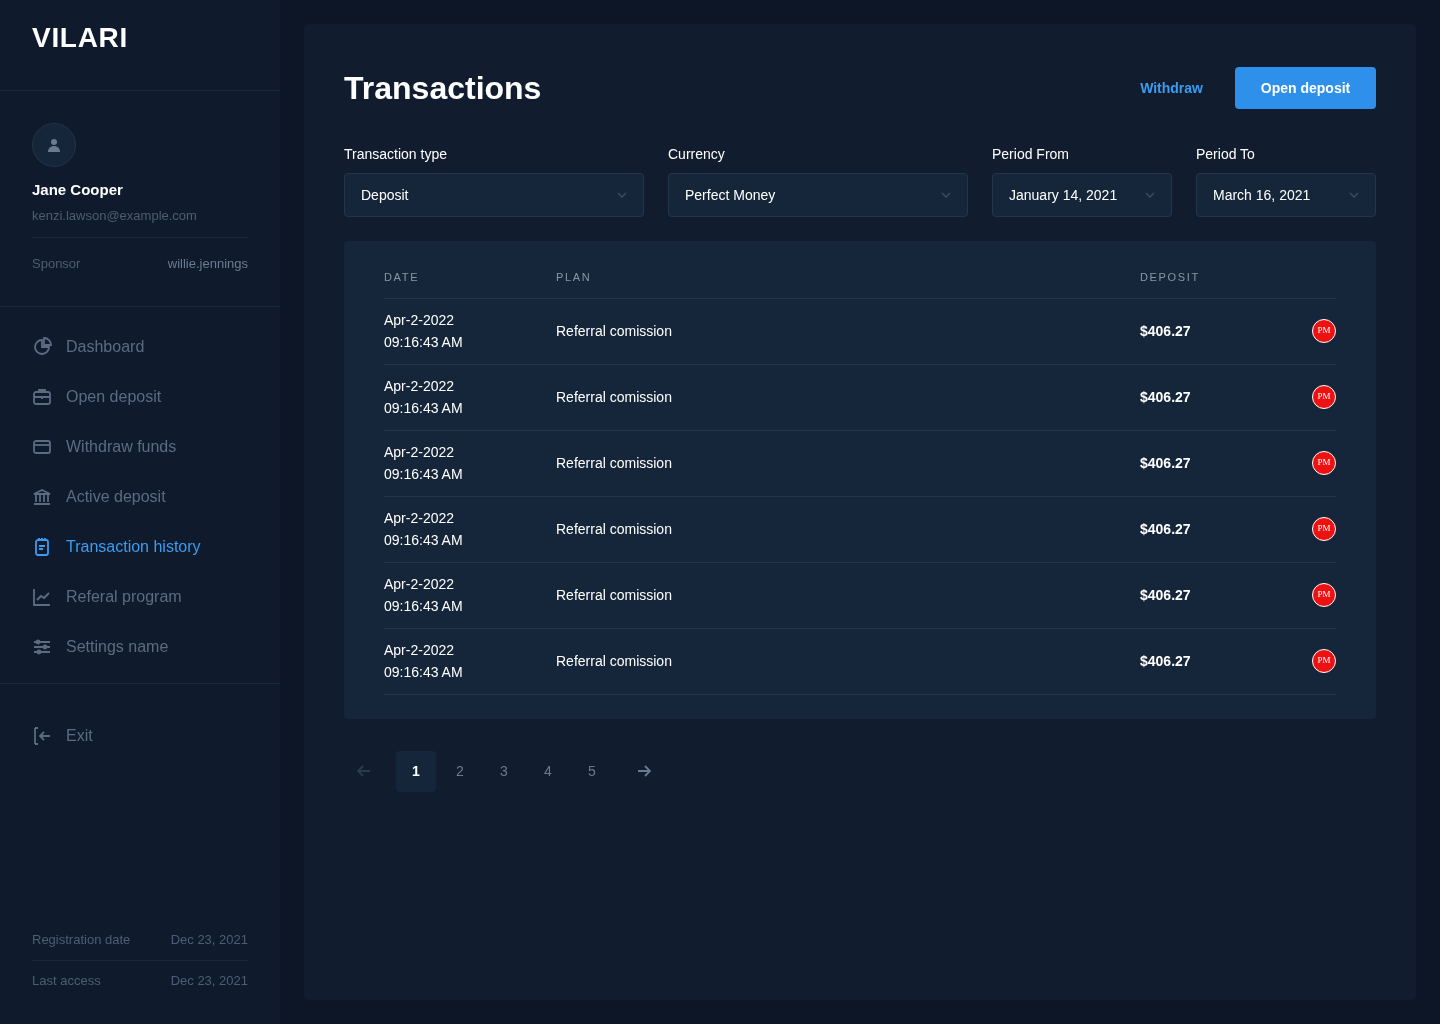  What do you see at coordinates (1226, 154) in the screenshot?
I see `filter-label: Period To` at bounding box center [1226, 154].